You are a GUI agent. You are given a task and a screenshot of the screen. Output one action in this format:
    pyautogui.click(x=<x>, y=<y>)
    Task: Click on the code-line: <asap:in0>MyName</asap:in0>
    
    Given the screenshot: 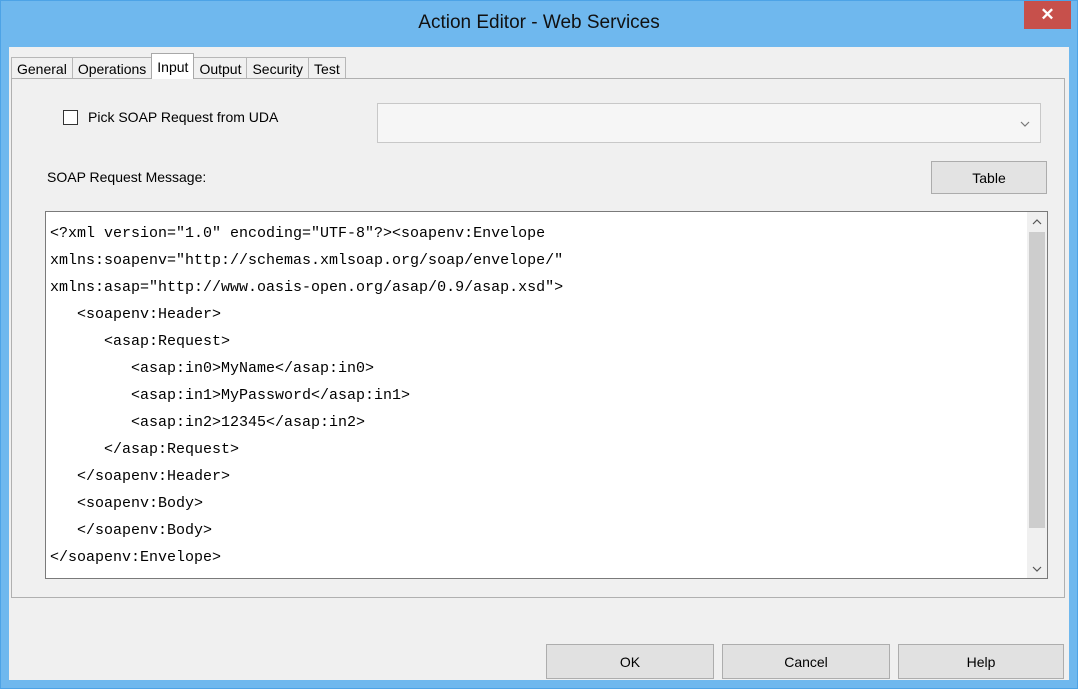 What is the action you would take?
    pyautogui.click(x=212, y=368)
    